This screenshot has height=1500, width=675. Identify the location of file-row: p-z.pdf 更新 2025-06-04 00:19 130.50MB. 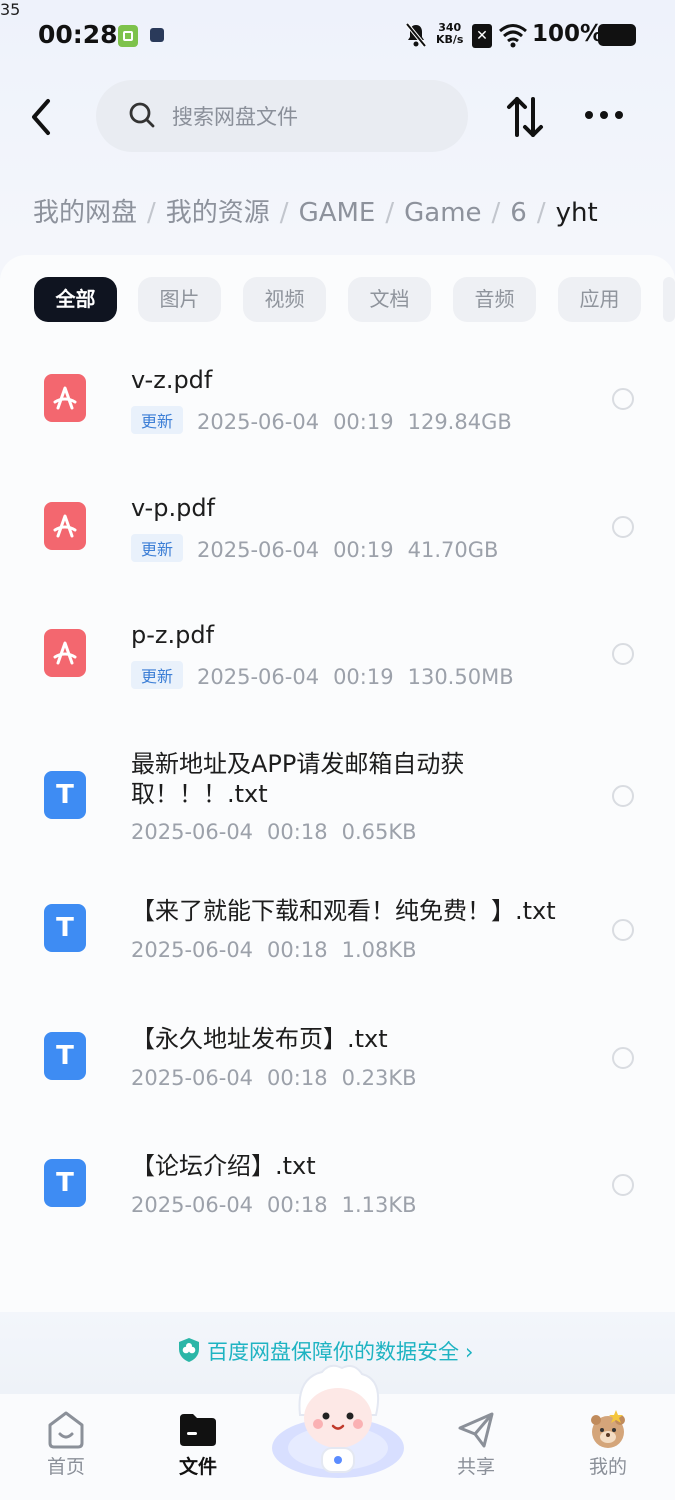
(337, 660).